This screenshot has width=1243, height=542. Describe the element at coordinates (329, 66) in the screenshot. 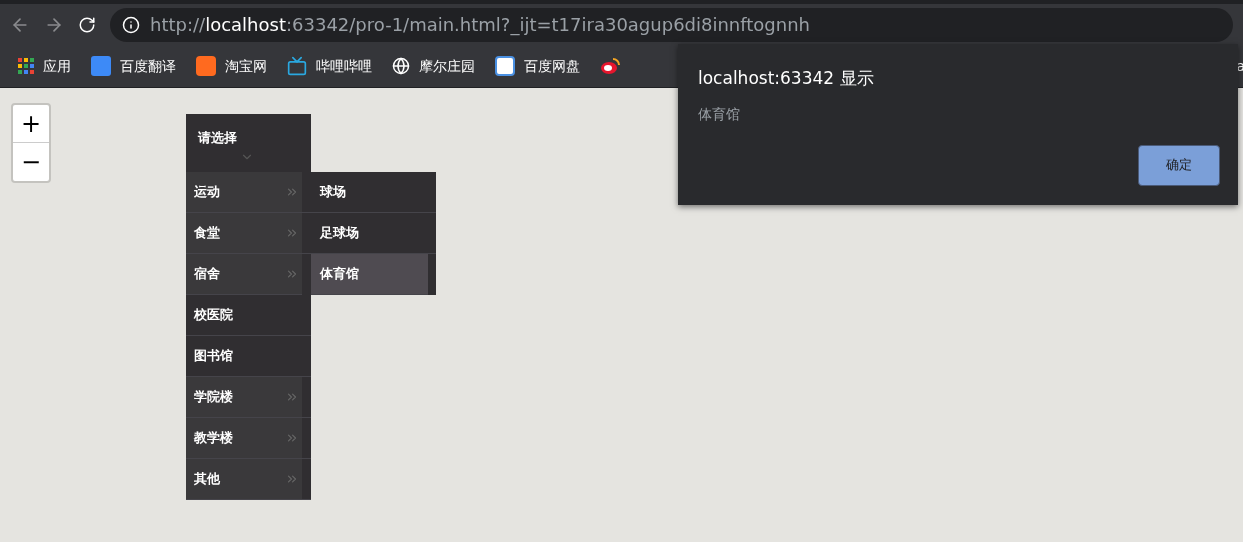

I see `bookmark: 哔哩哔哩` at that location.